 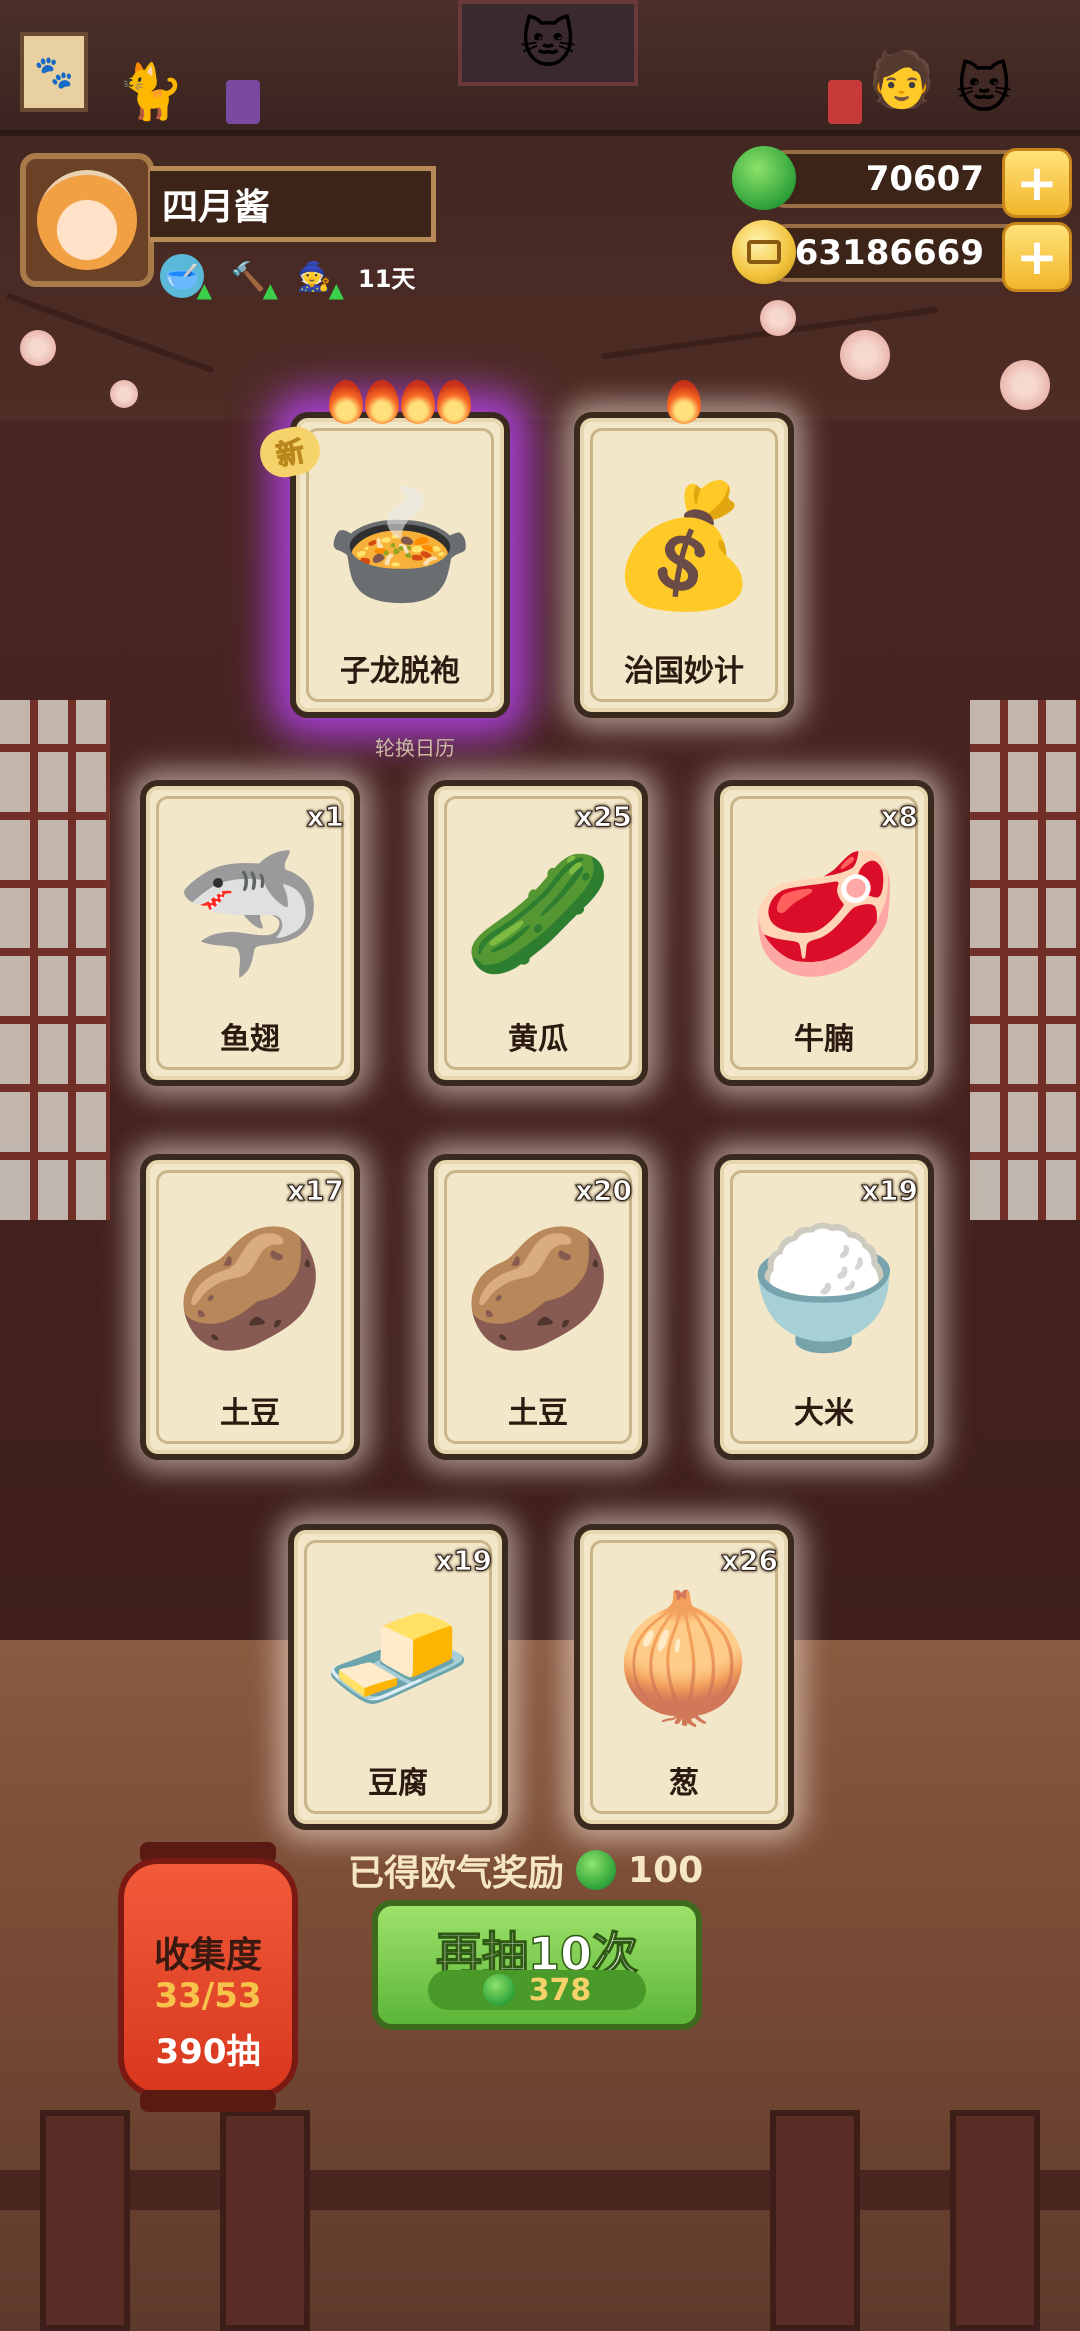 I want to click on card-label: 鱼翅, so click(x=250, y=1039).